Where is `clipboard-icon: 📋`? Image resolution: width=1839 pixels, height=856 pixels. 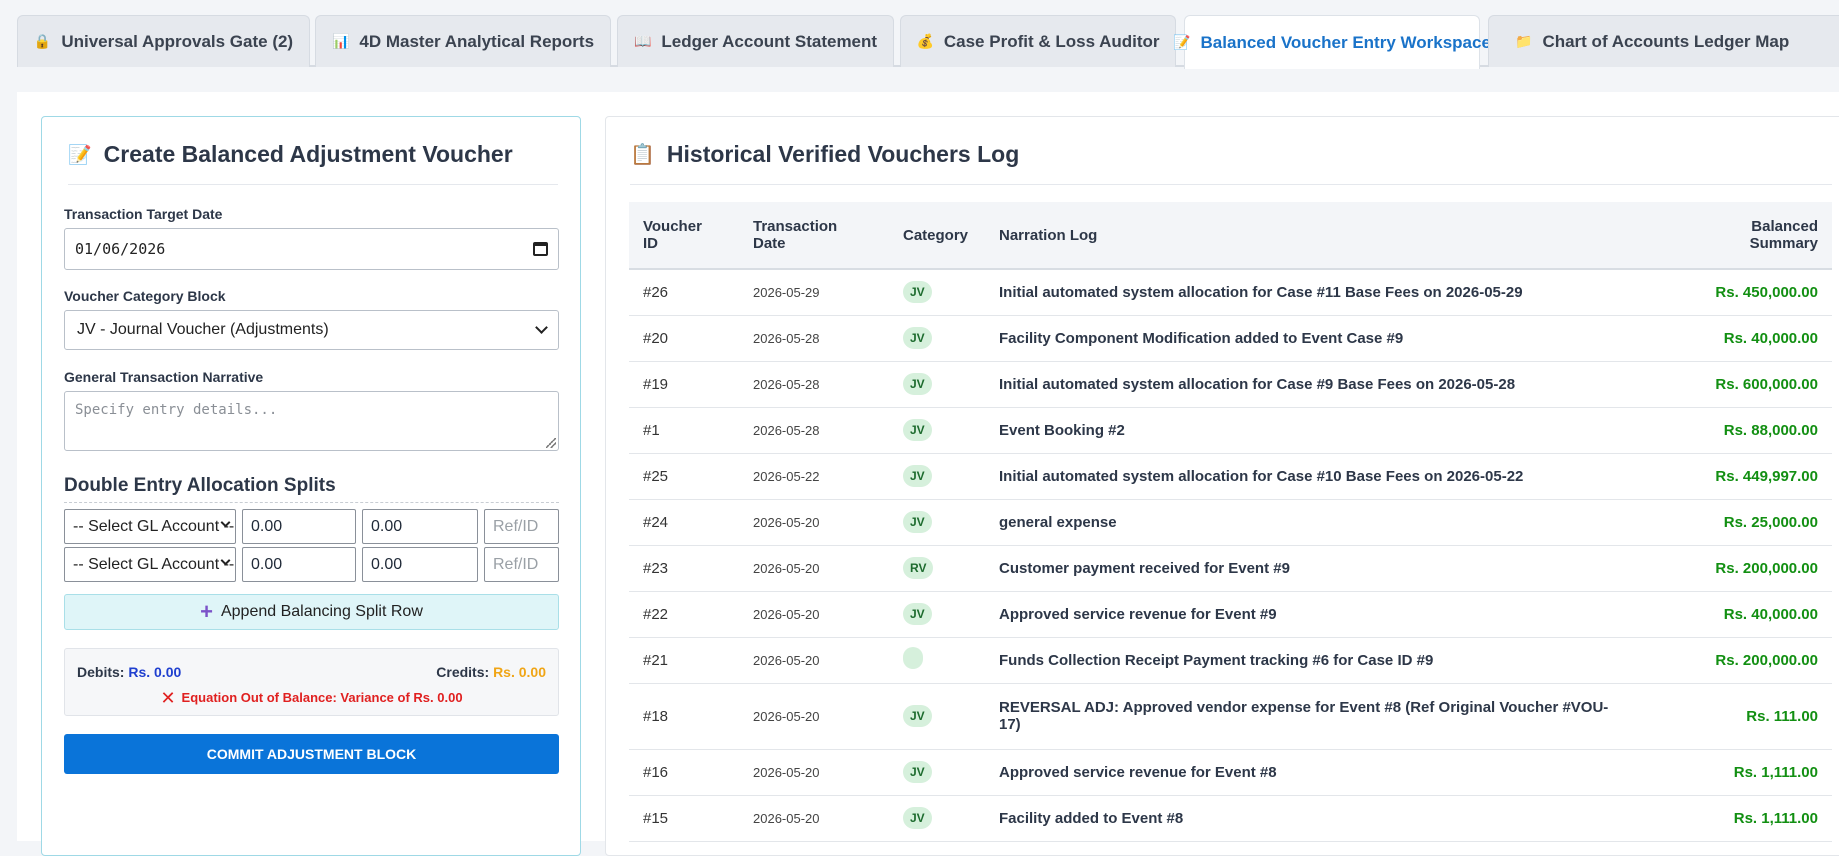 clipboard-icon: 📋 is located at coordinates (642, 155).